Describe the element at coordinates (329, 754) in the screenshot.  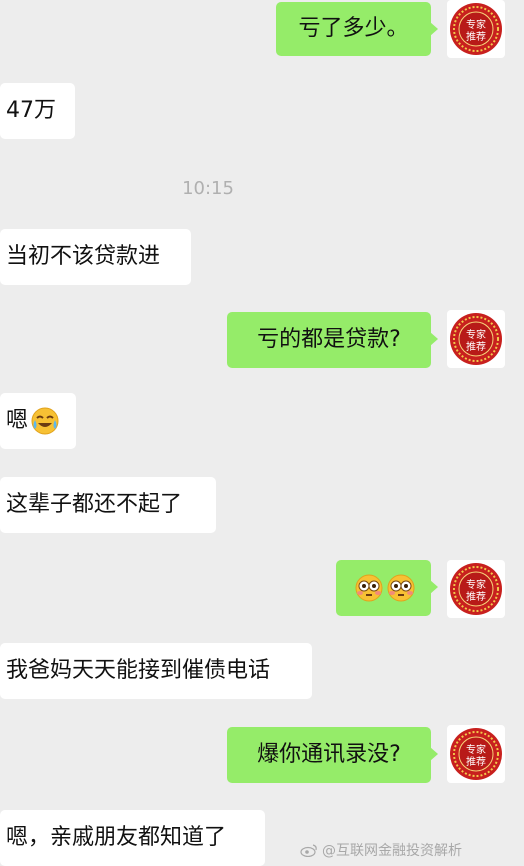
I see `message-text: 爆你通讯录没?` at that location.